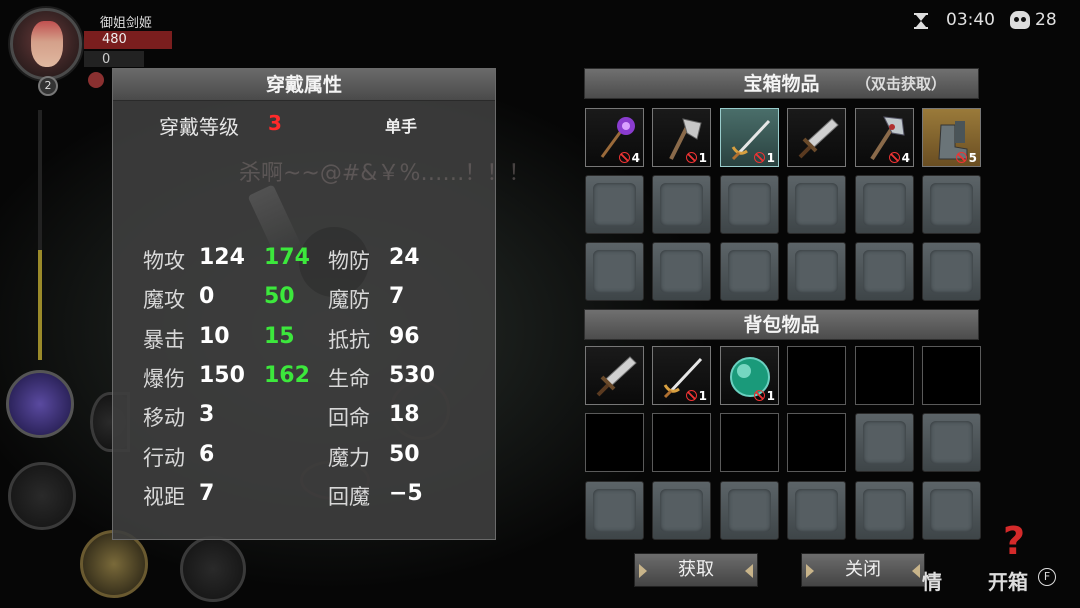  I want to click on mp-bar: 0, so click(114, 59).